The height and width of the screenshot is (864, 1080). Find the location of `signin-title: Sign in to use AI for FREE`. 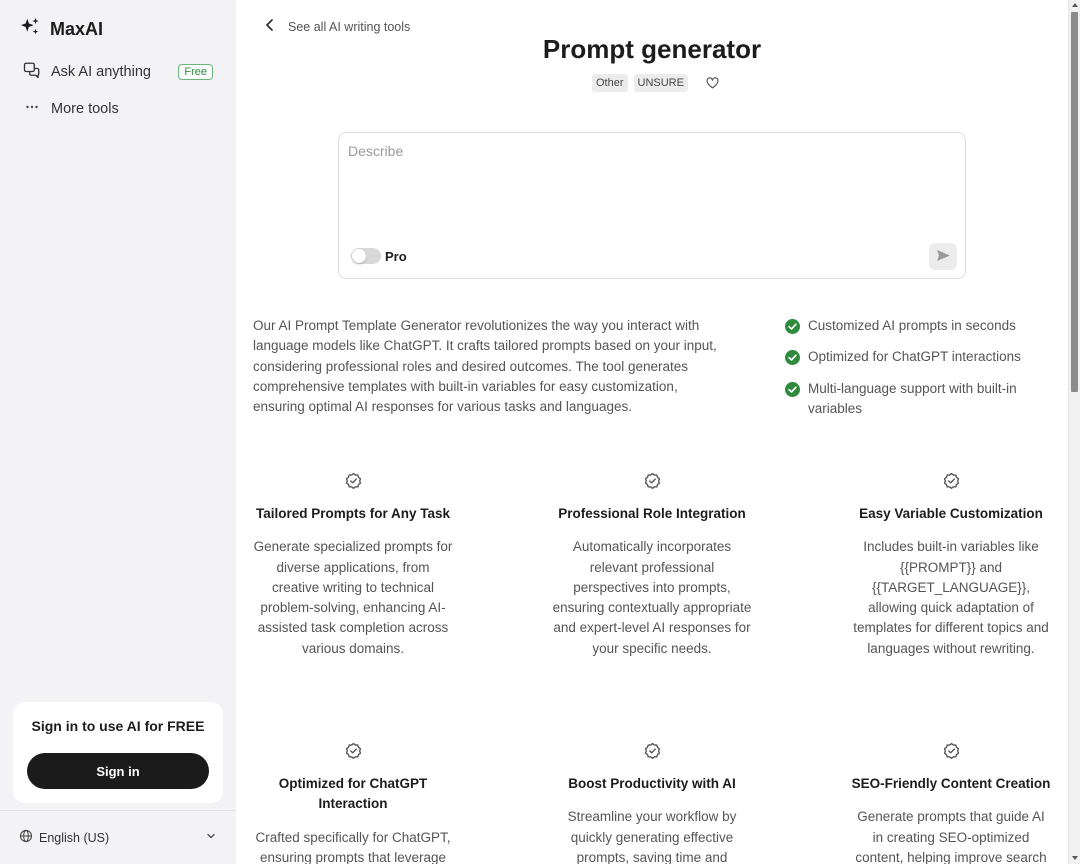

signin-title: Sign in to use AI for FREE is located at coordinates (118, 726).